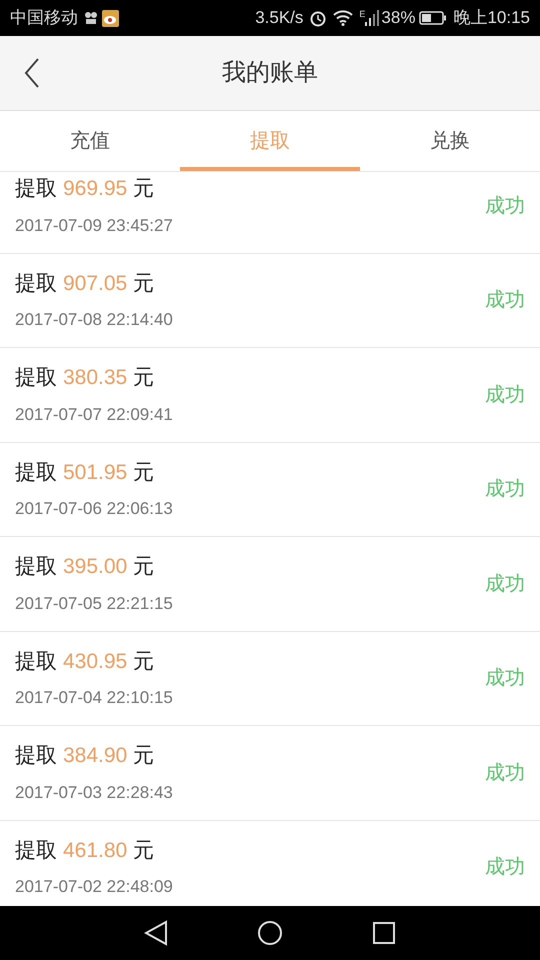  I want to click on carrier-name: 中国移动, so click(44, 18).